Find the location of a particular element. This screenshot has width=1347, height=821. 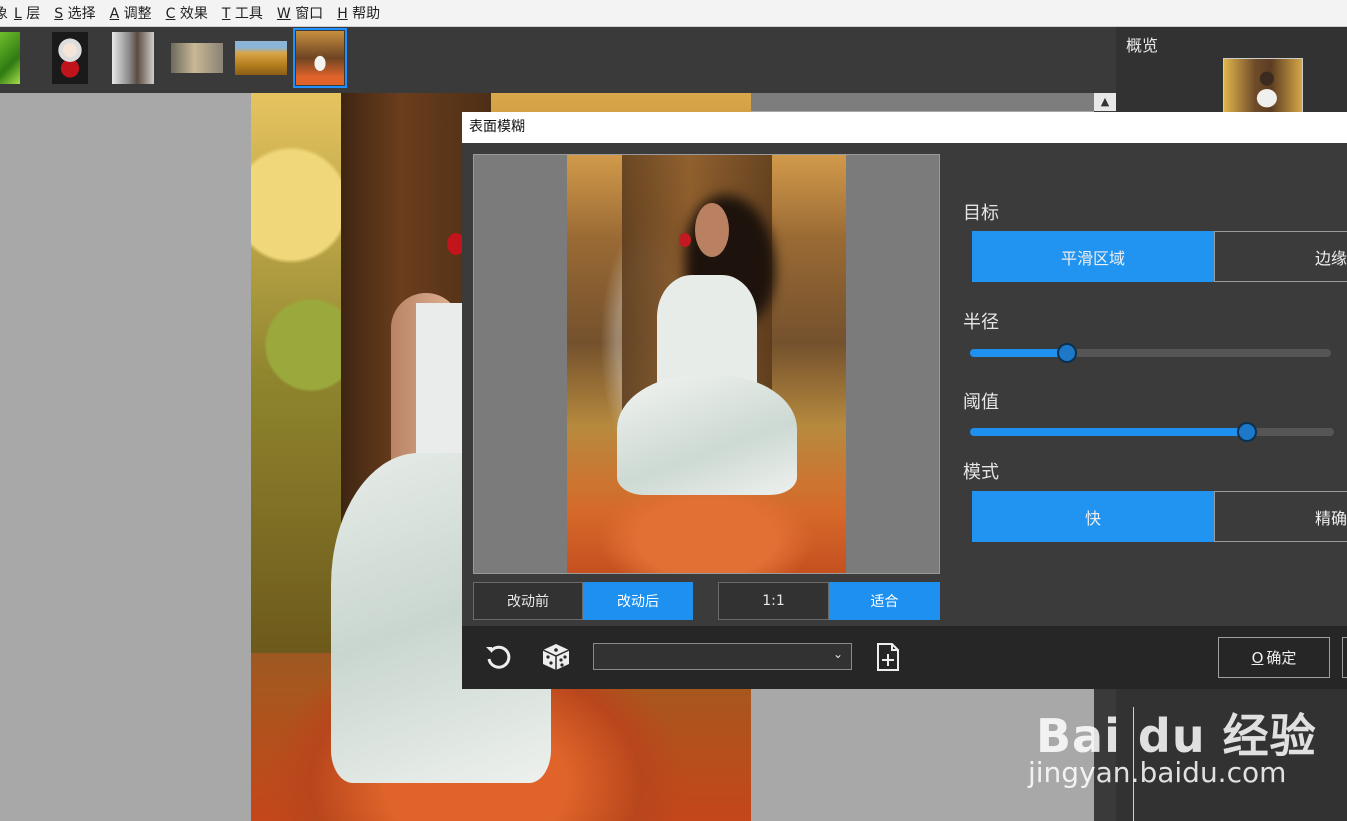

menu-item-tools: T 工具 is located at coordinates (242, 13).